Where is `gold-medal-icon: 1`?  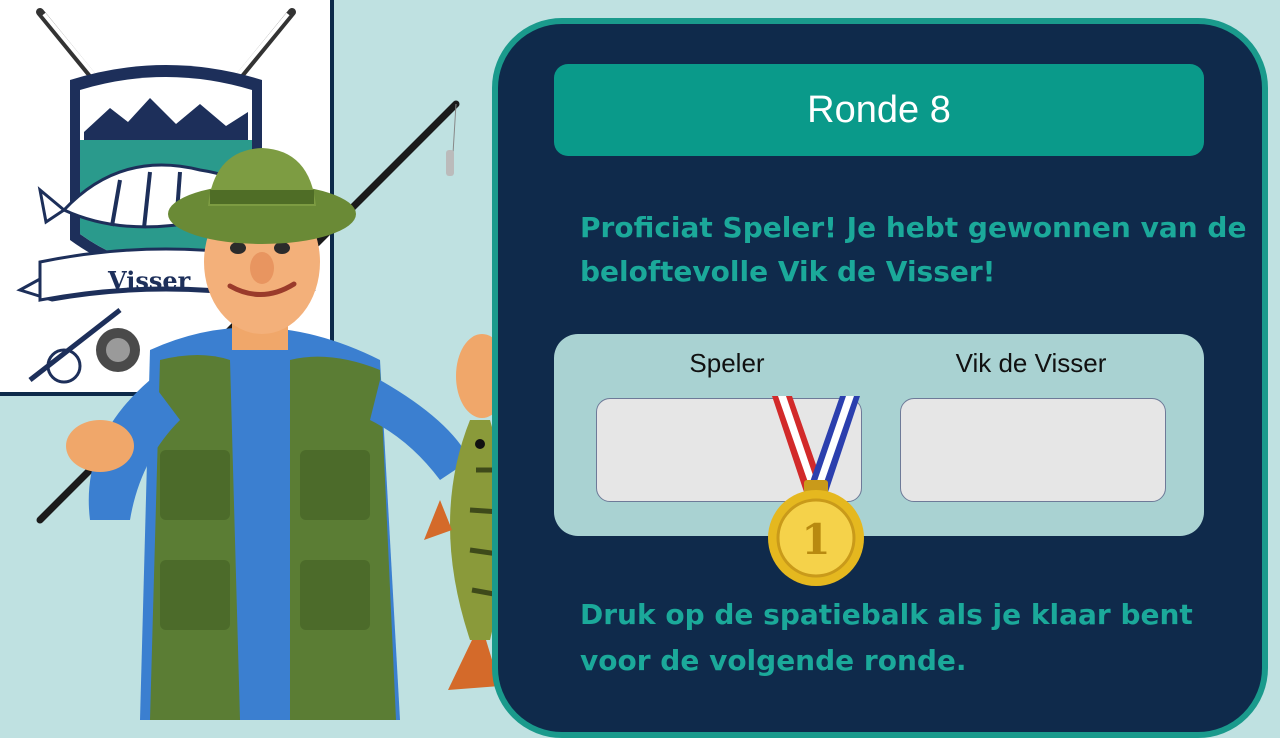
gold-medal-icon: 1 is located at coordinates (816, 491).